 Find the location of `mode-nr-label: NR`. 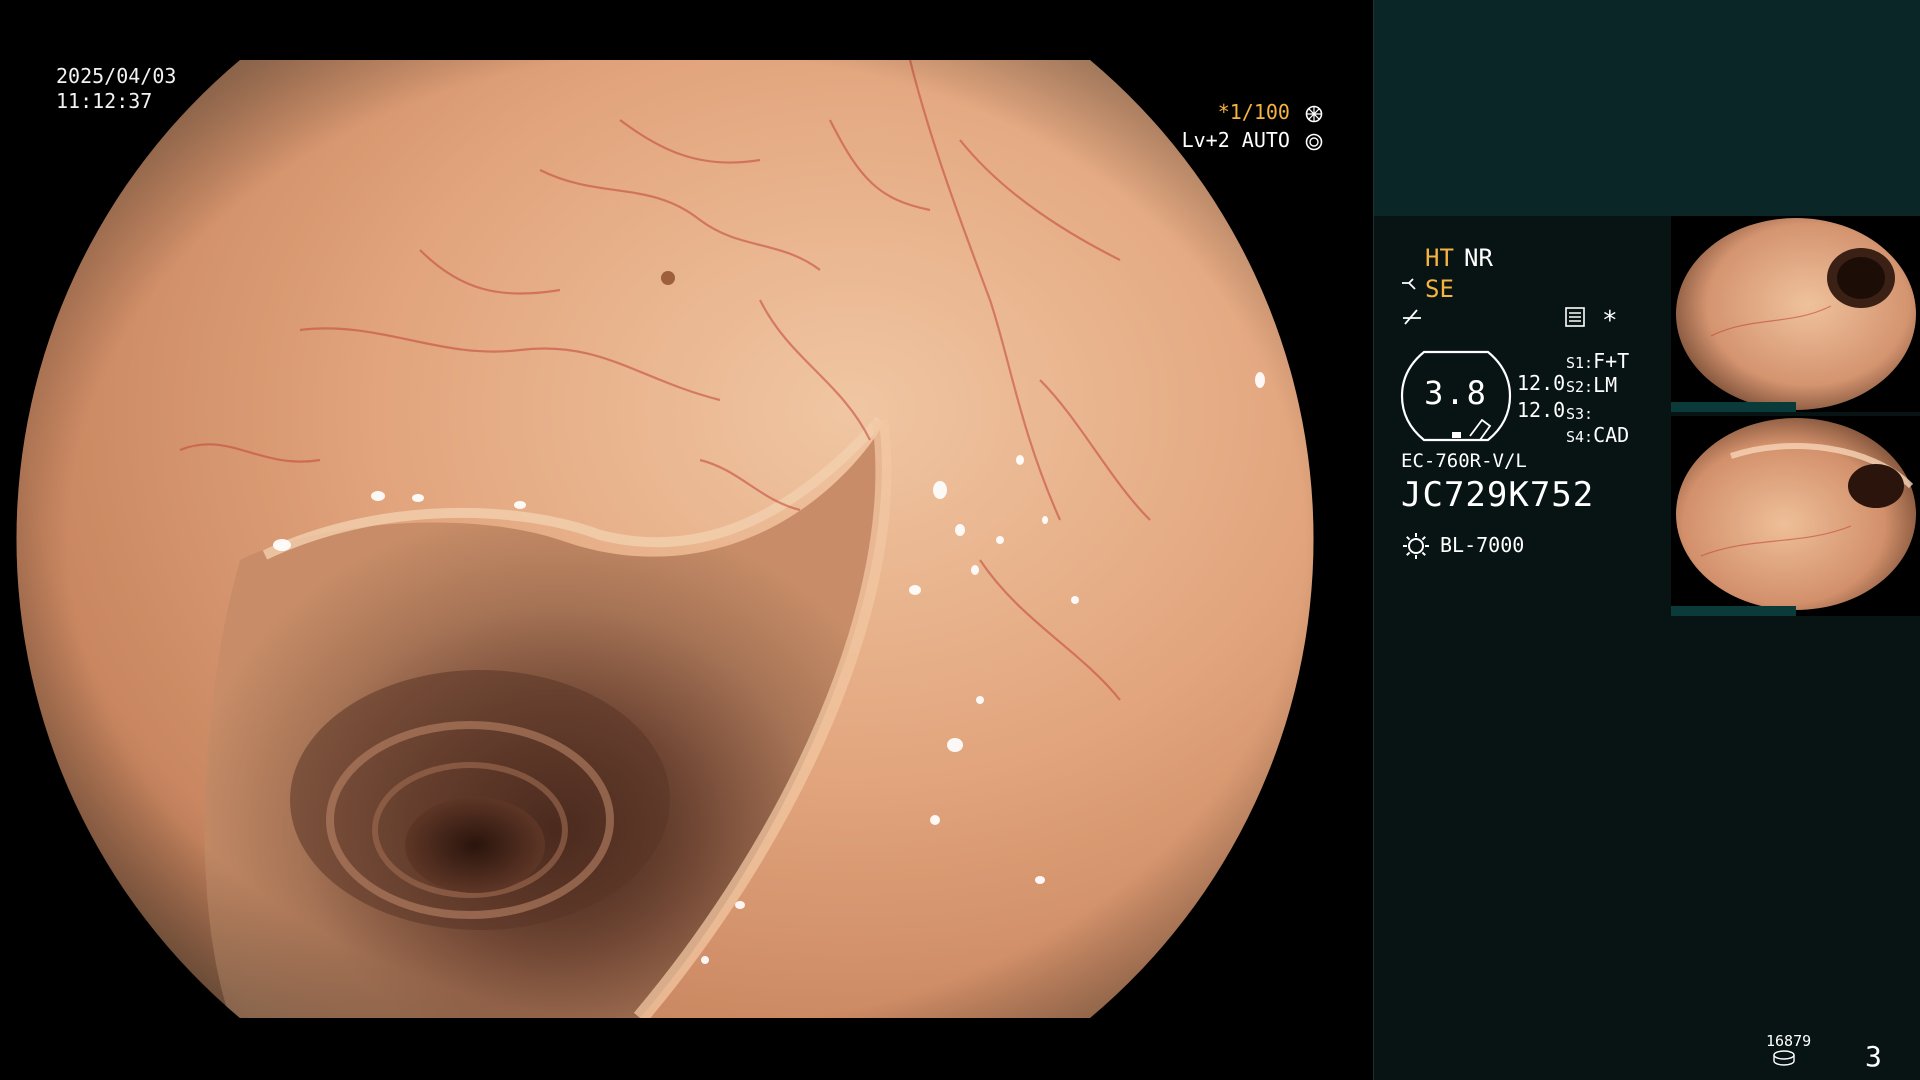

mode-nr-label: NR is located at coordinates (1478, 258).